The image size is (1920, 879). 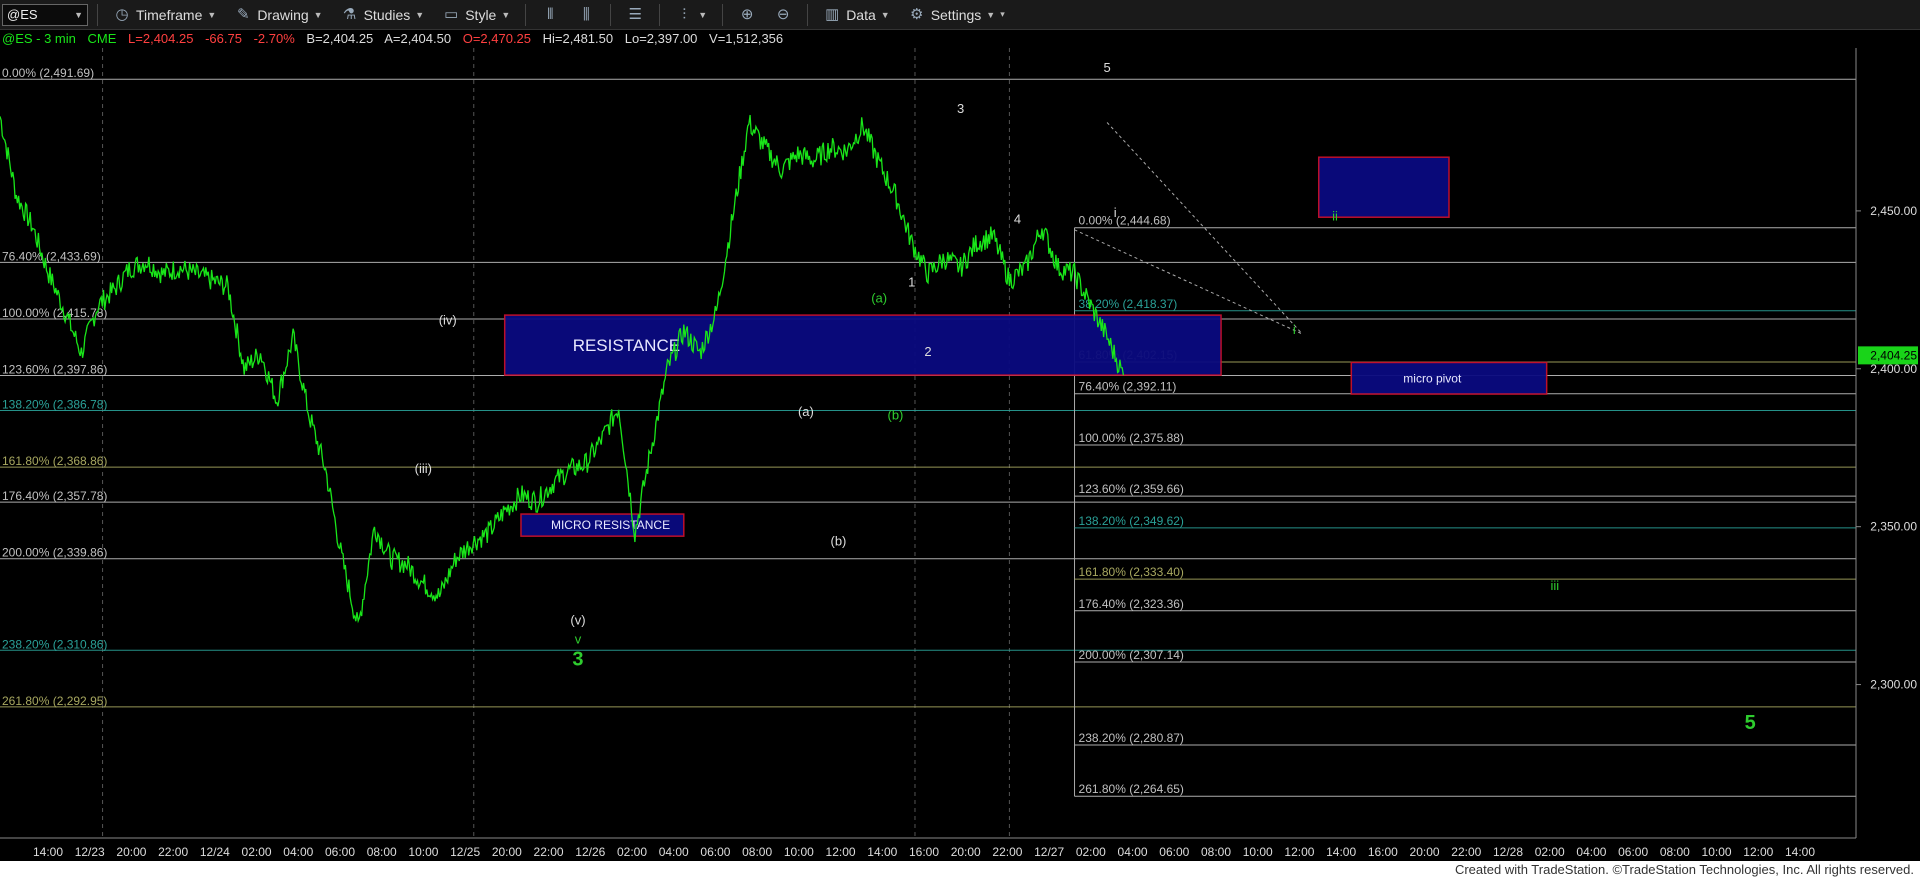 What do you see at coordinates (1335, 215) in the screenshot?
I see `wave-label: ii` at bounding box center [1335, 215].